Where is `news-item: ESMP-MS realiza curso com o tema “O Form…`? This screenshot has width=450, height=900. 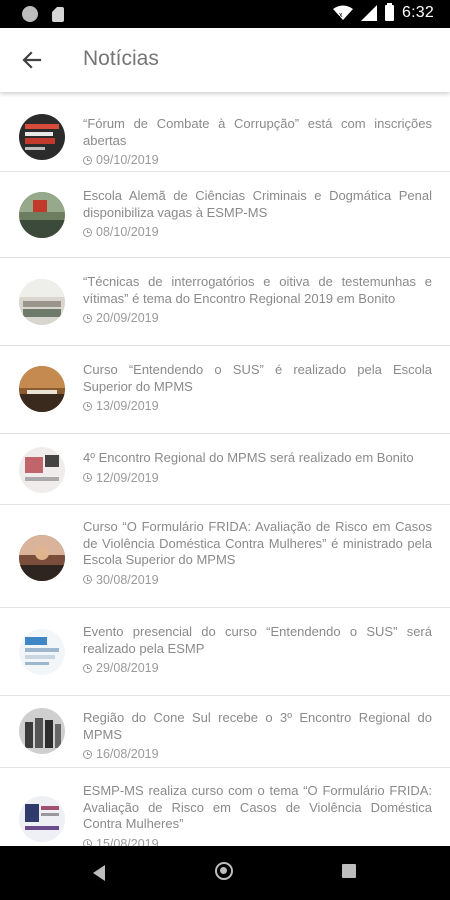
news-item: ESMP-MS realiza curso com o tema “O Form… is located at coordinates (225, 807).